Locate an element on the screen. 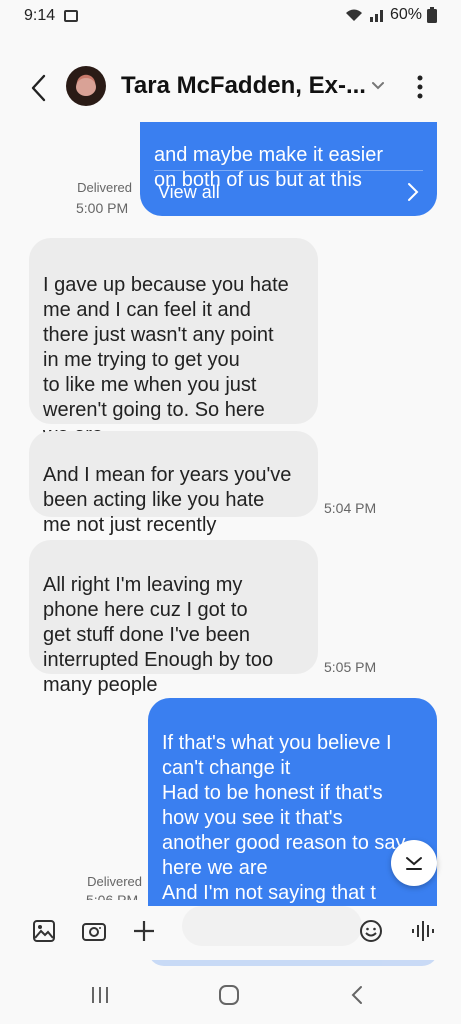 The image size is (461, 1024). message-time: 5:06 PM is located at coordinates (112, 896).